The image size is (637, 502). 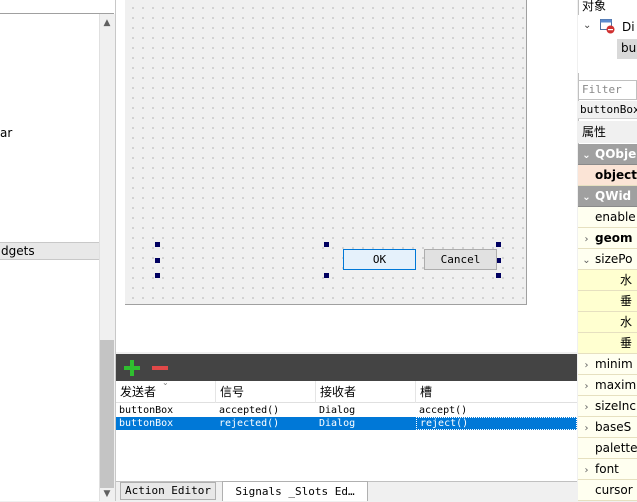 What do you see at coordinates (49, 251) in the screenshot?
I see `widget-box-category: dgets` at bounding box center [49, 251].